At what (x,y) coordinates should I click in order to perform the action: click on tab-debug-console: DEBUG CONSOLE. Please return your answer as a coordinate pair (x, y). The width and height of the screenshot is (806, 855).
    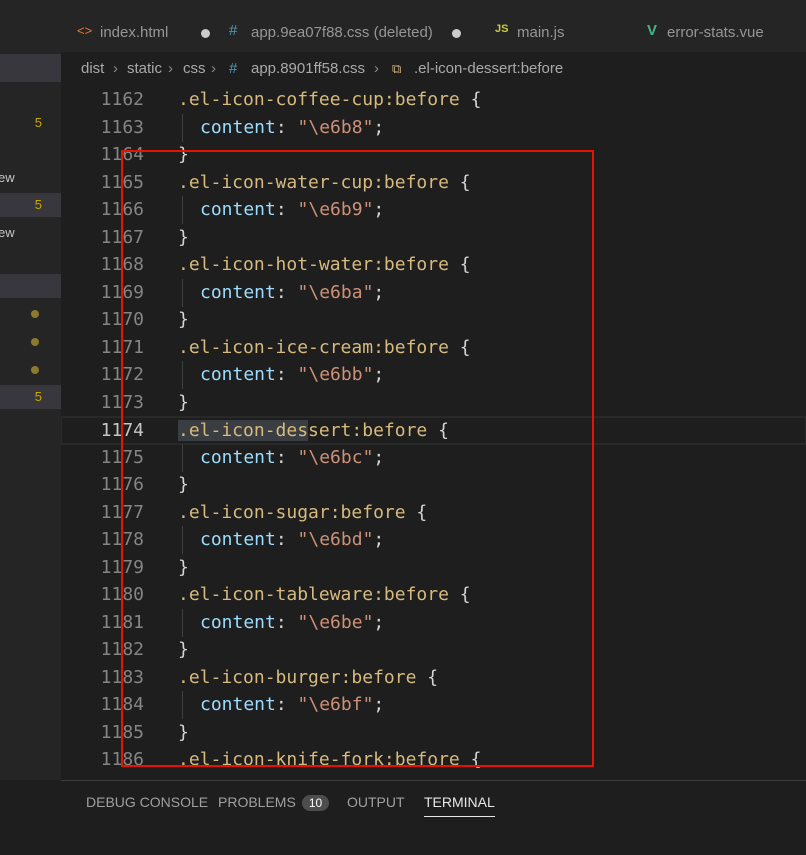
    Looking at the image, I should click on (147, 802).